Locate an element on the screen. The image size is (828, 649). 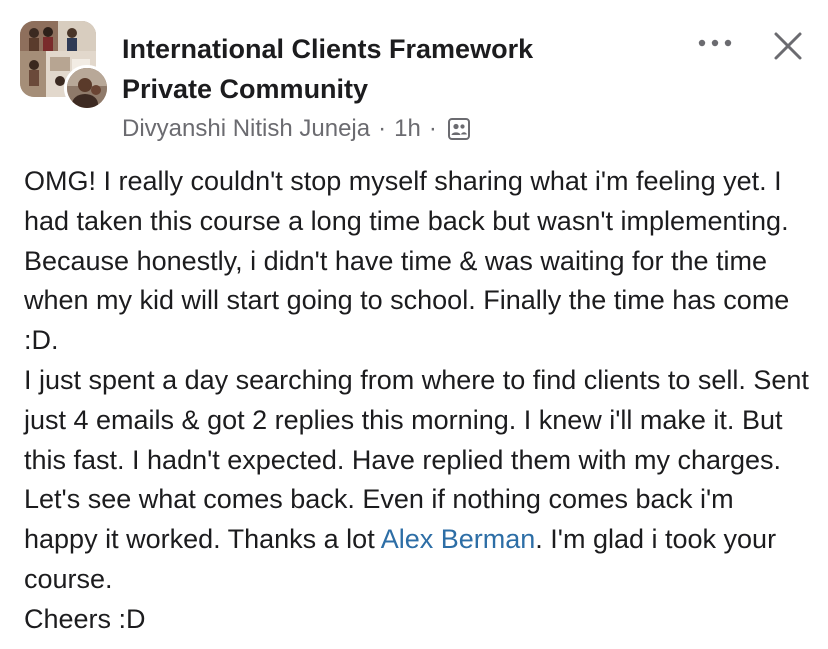
avatar-group is located at coordinates (65, 66).